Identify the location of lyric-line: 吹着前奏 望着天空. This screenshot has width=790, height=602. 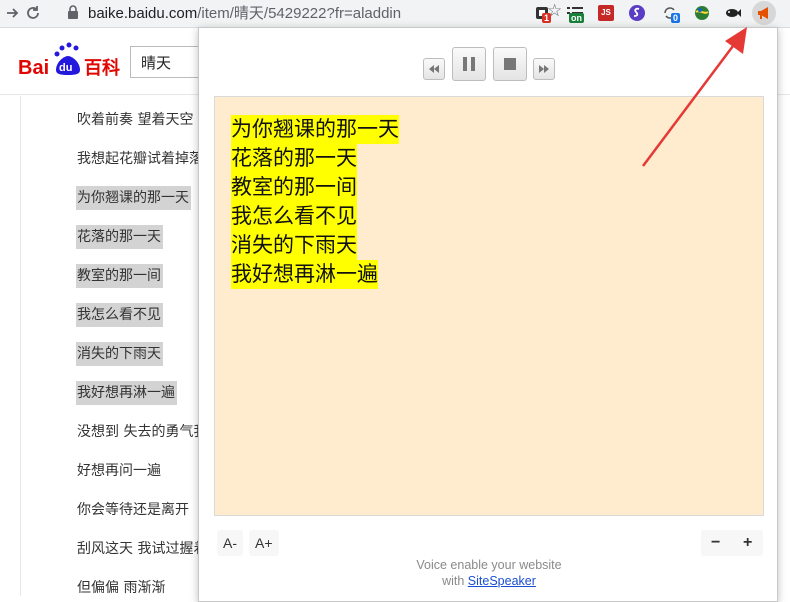
(135, 120).